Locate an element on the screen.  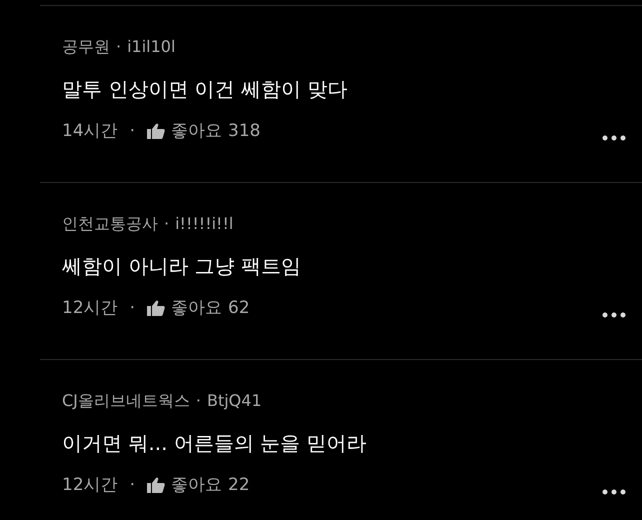
comment-time: 14시간 is located at coordinates (90, 131).